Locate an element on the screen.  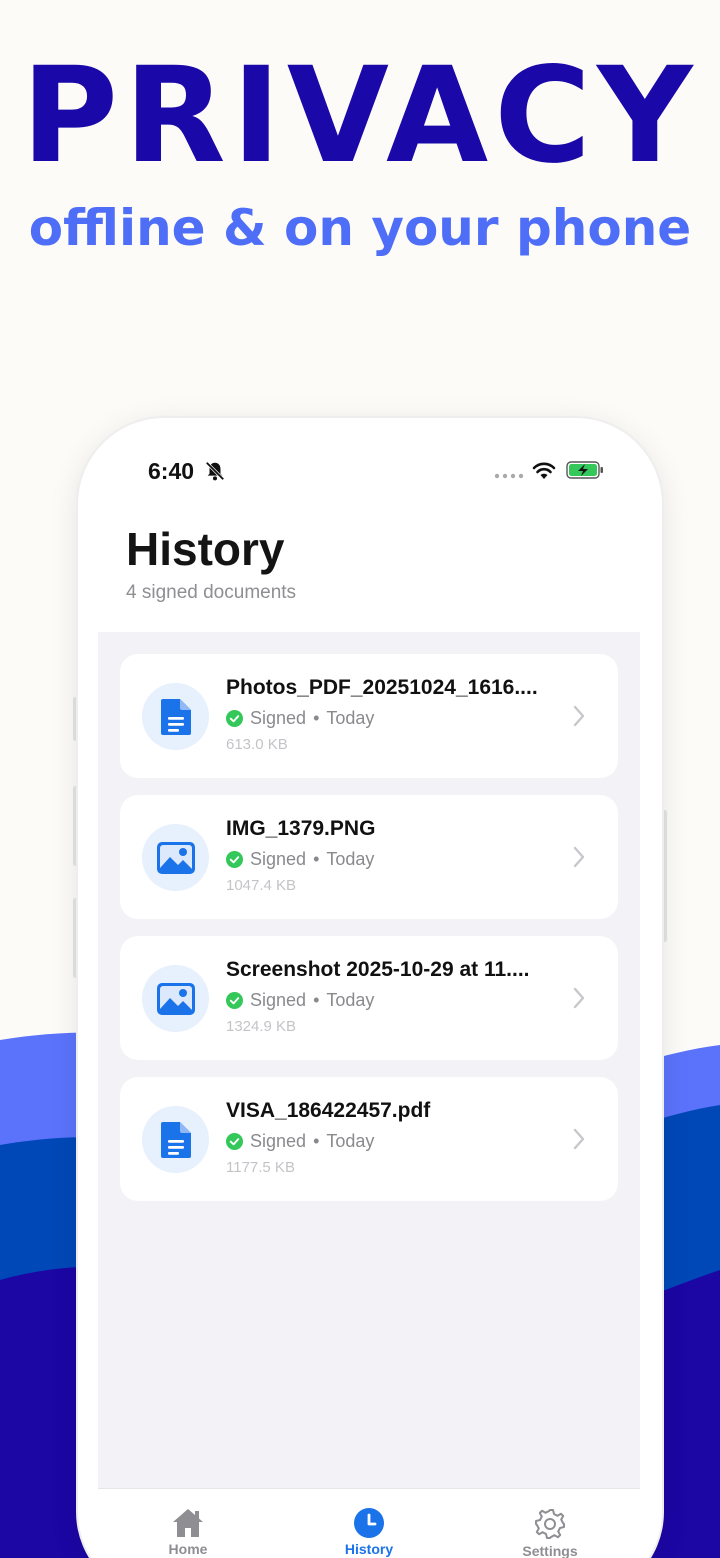
battery-charging-icon is located at coordinates (584, 470).